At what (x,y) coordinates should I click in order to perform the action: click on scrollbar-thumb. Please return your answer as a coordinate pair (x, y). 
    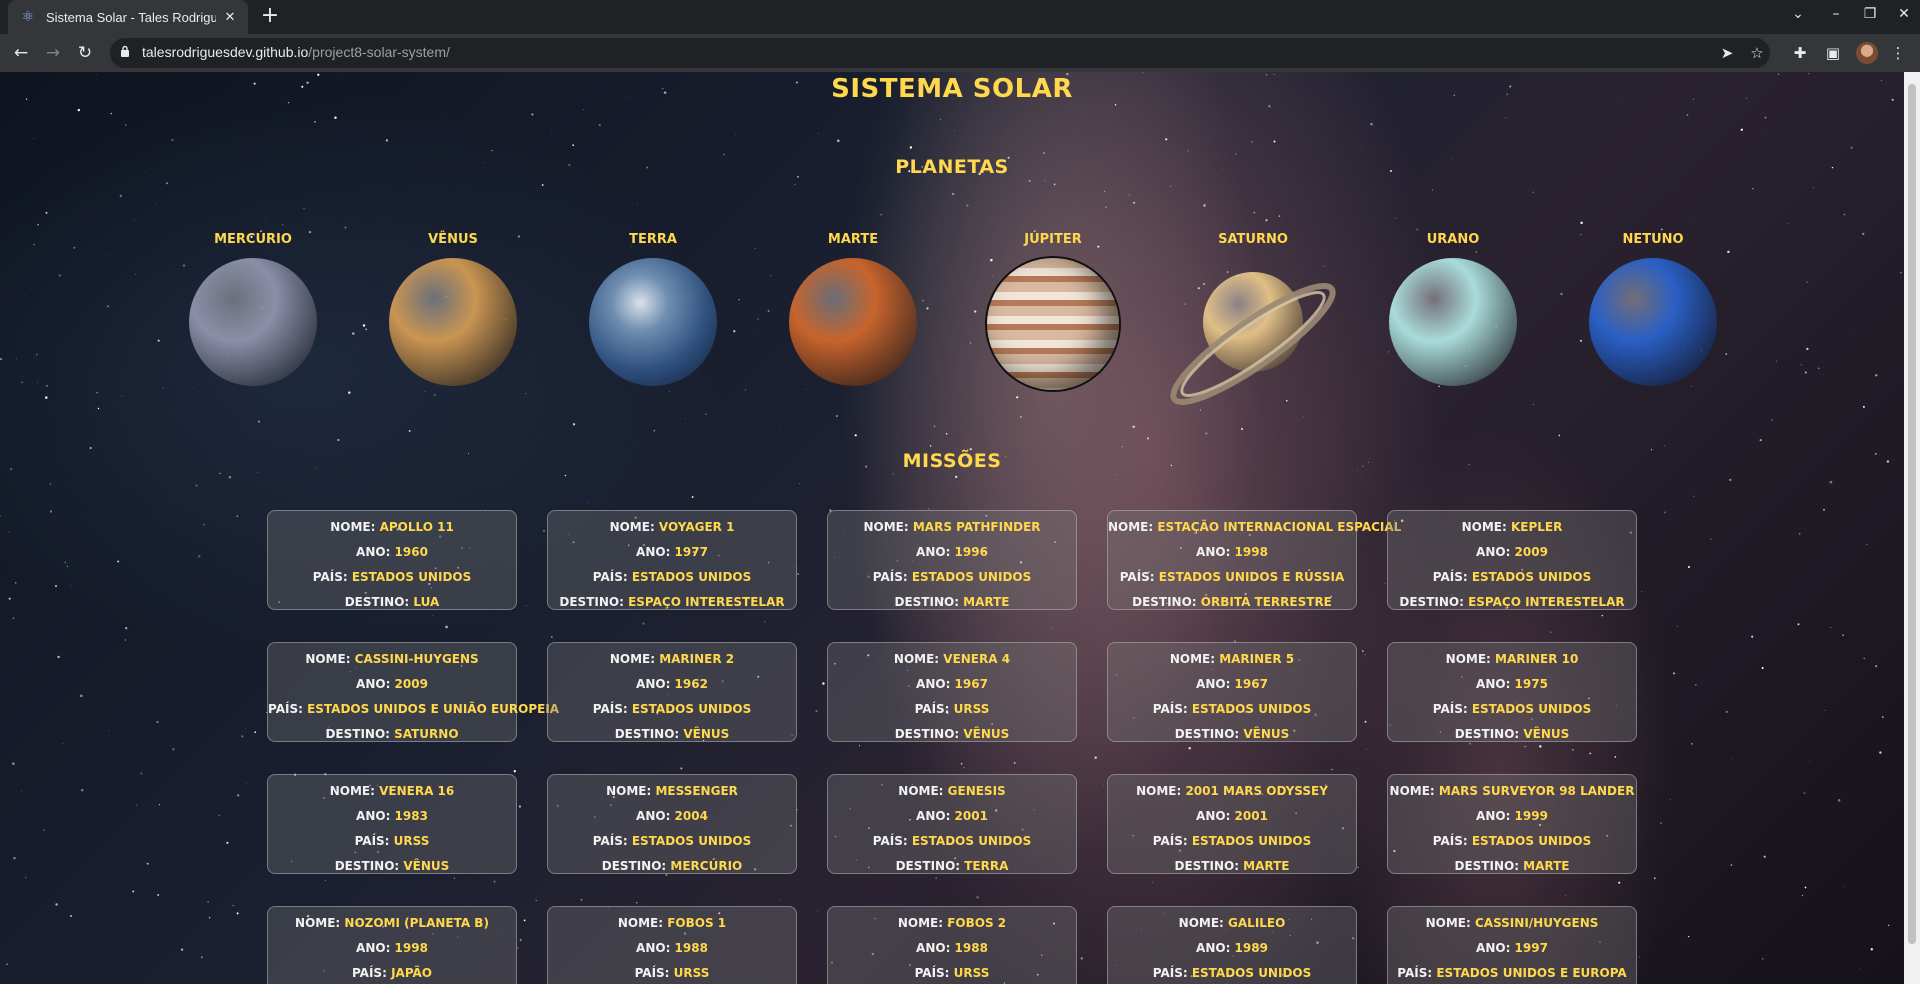
    Looking at the image, I should click on (1912, 514).